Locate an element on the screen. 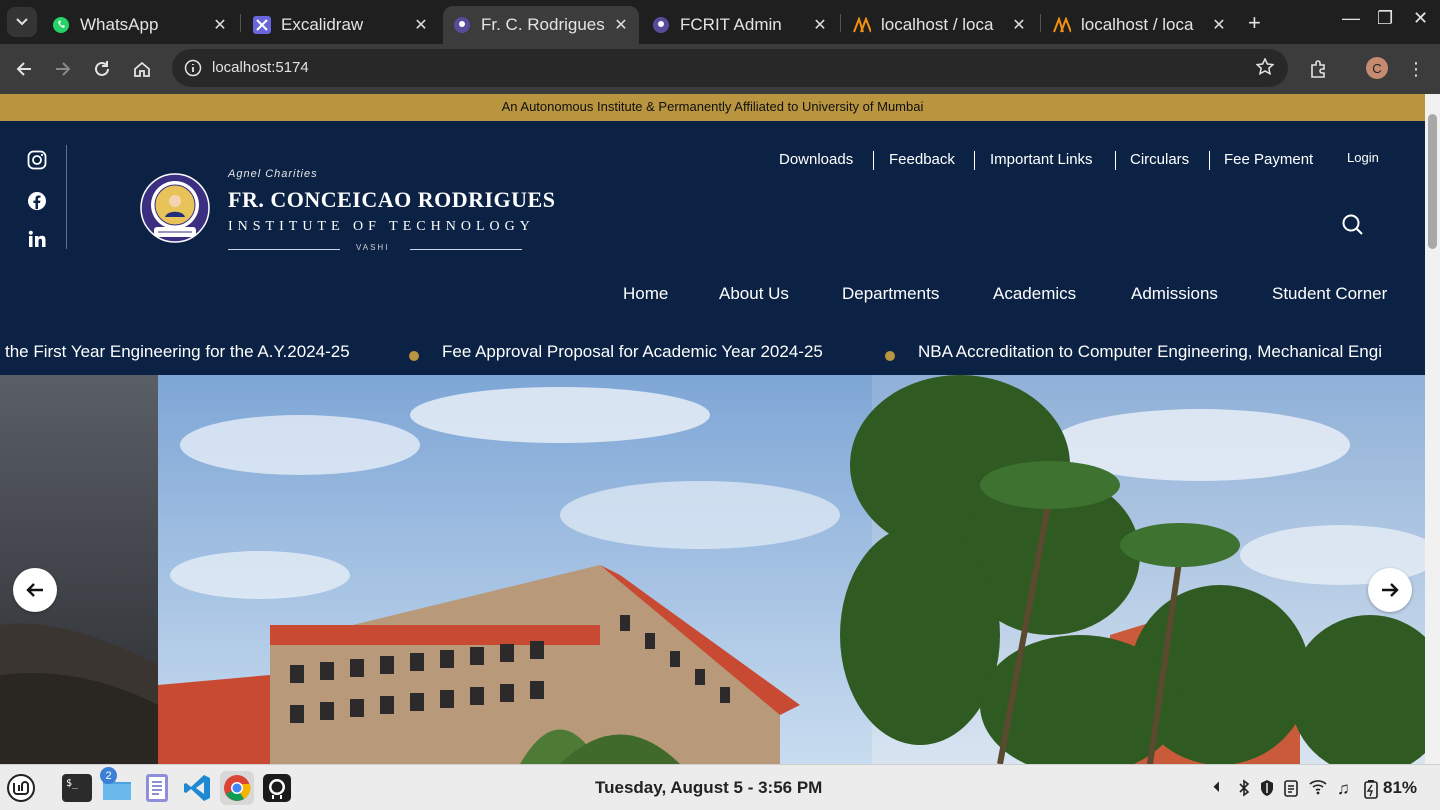  tab-search-button is located at coordinates (22, 22).